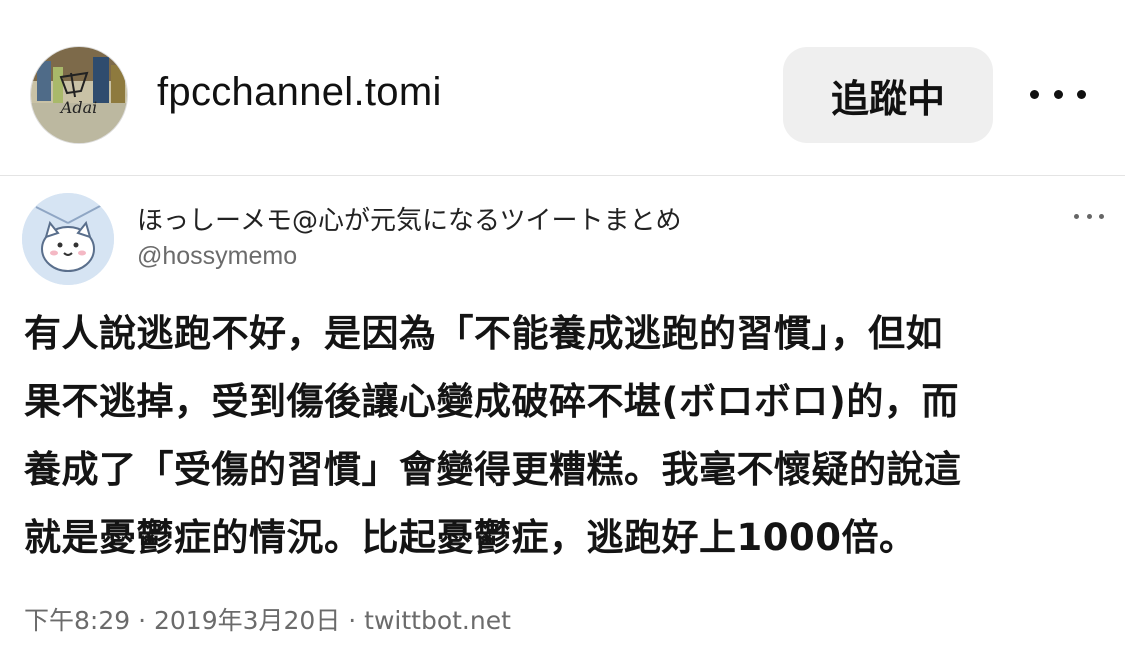 The image size is (1125, 653). What do you see at coordinates (78, 107) in the screenshot?
I see `avatar-signature: Adai` at bounding box center [78, 107].